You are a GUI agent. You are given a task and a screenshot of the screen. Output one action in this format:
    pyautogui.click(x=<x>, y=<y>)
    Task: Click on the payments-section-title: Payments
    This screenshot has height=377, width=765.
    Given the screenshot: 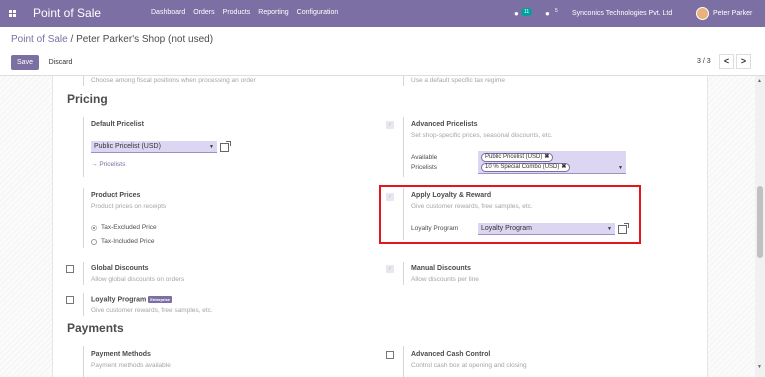 What is the action you would take?
    pyautogui.click(x=95, y=328)
    